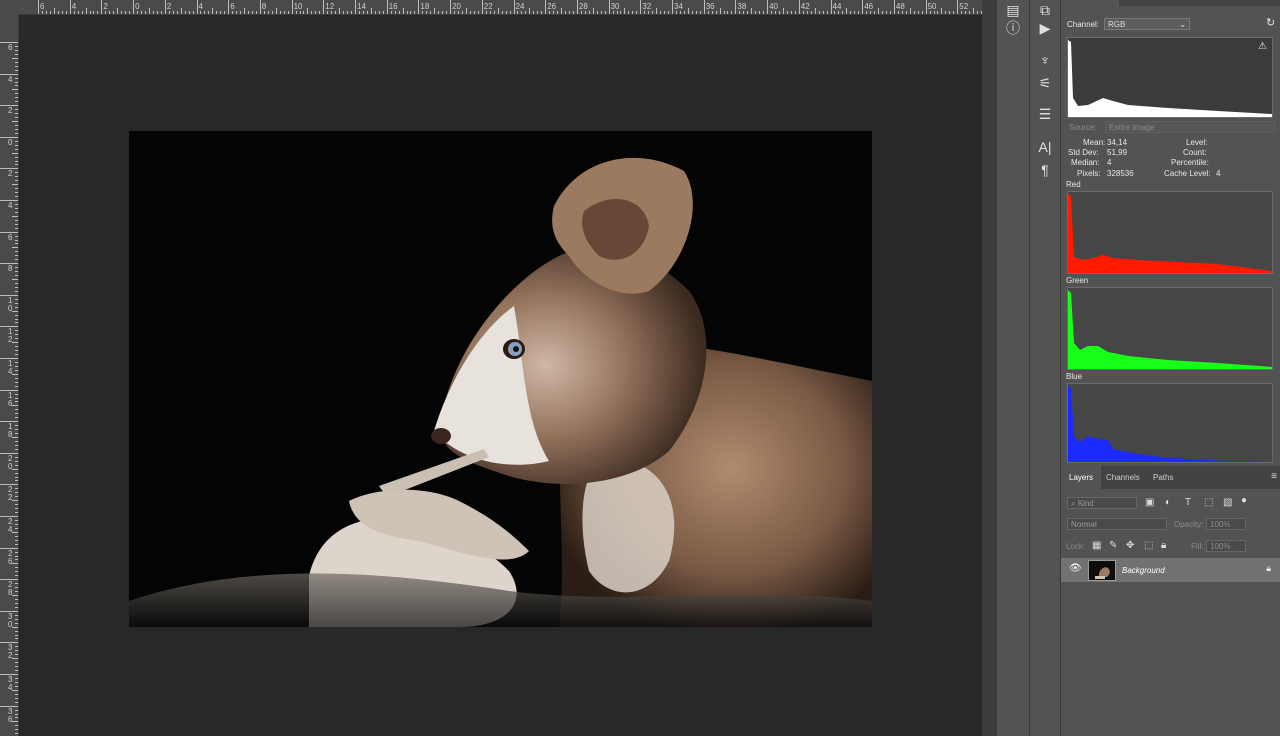 Image resolution: width=1280 pixels, height=736 pixels. Describe the element at coordinates (1076, 546) in the screenshot. I see `lock-label: Lock:` at that location.